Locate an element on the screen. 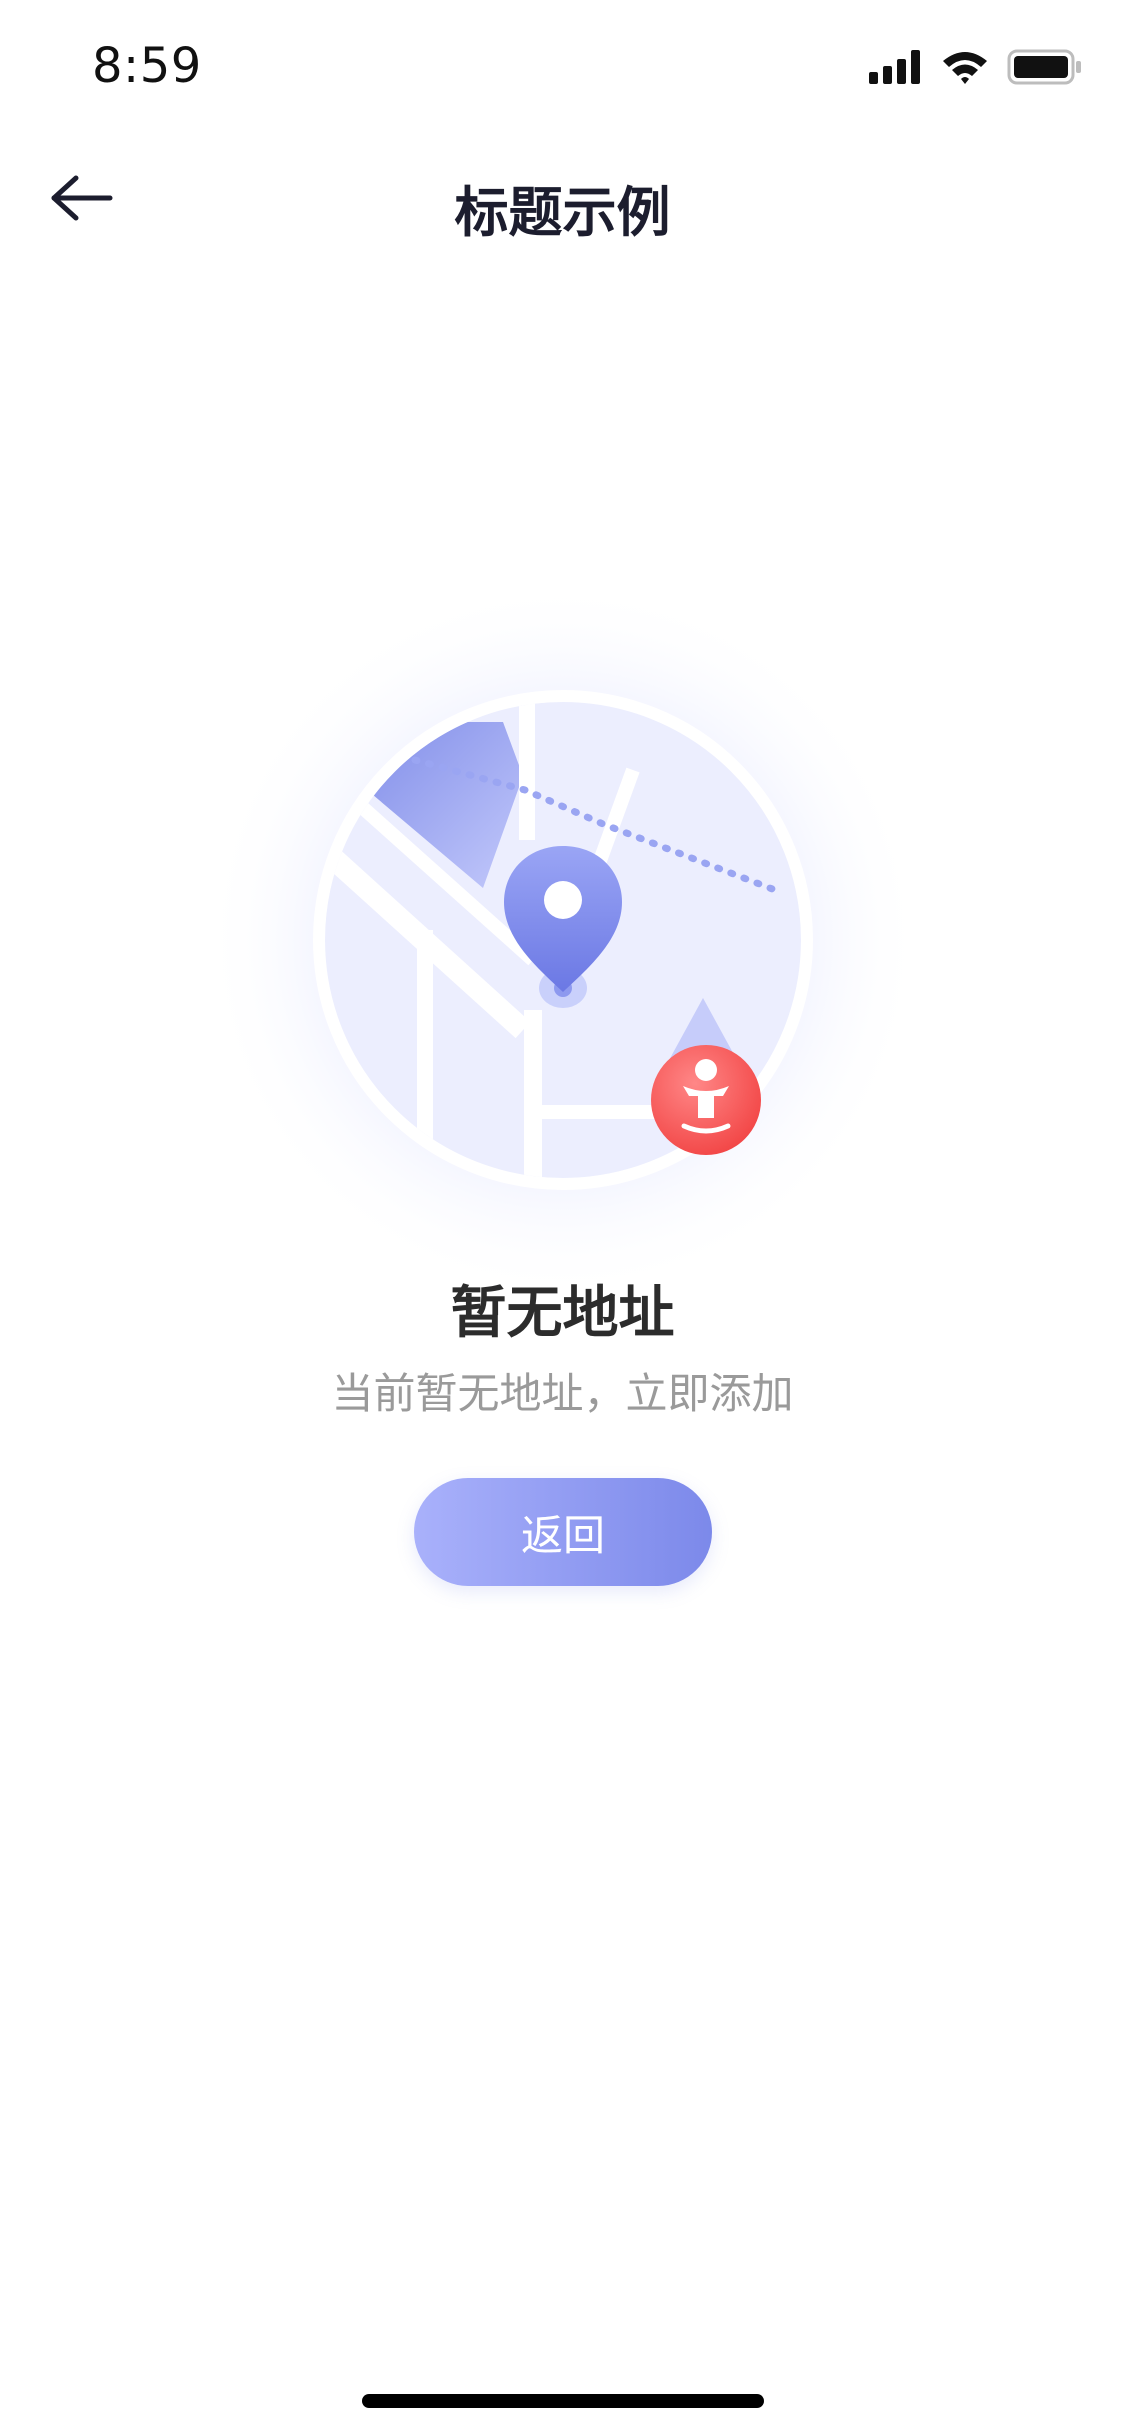  return-button: 返回 is located at coordinates (563, 1532).